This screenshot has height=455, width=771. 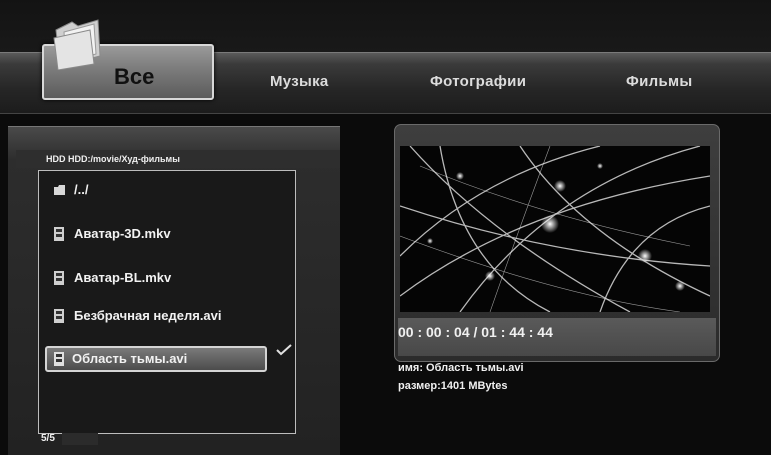 I want to click on list-item-label: /../, so click(x=81, y=189).